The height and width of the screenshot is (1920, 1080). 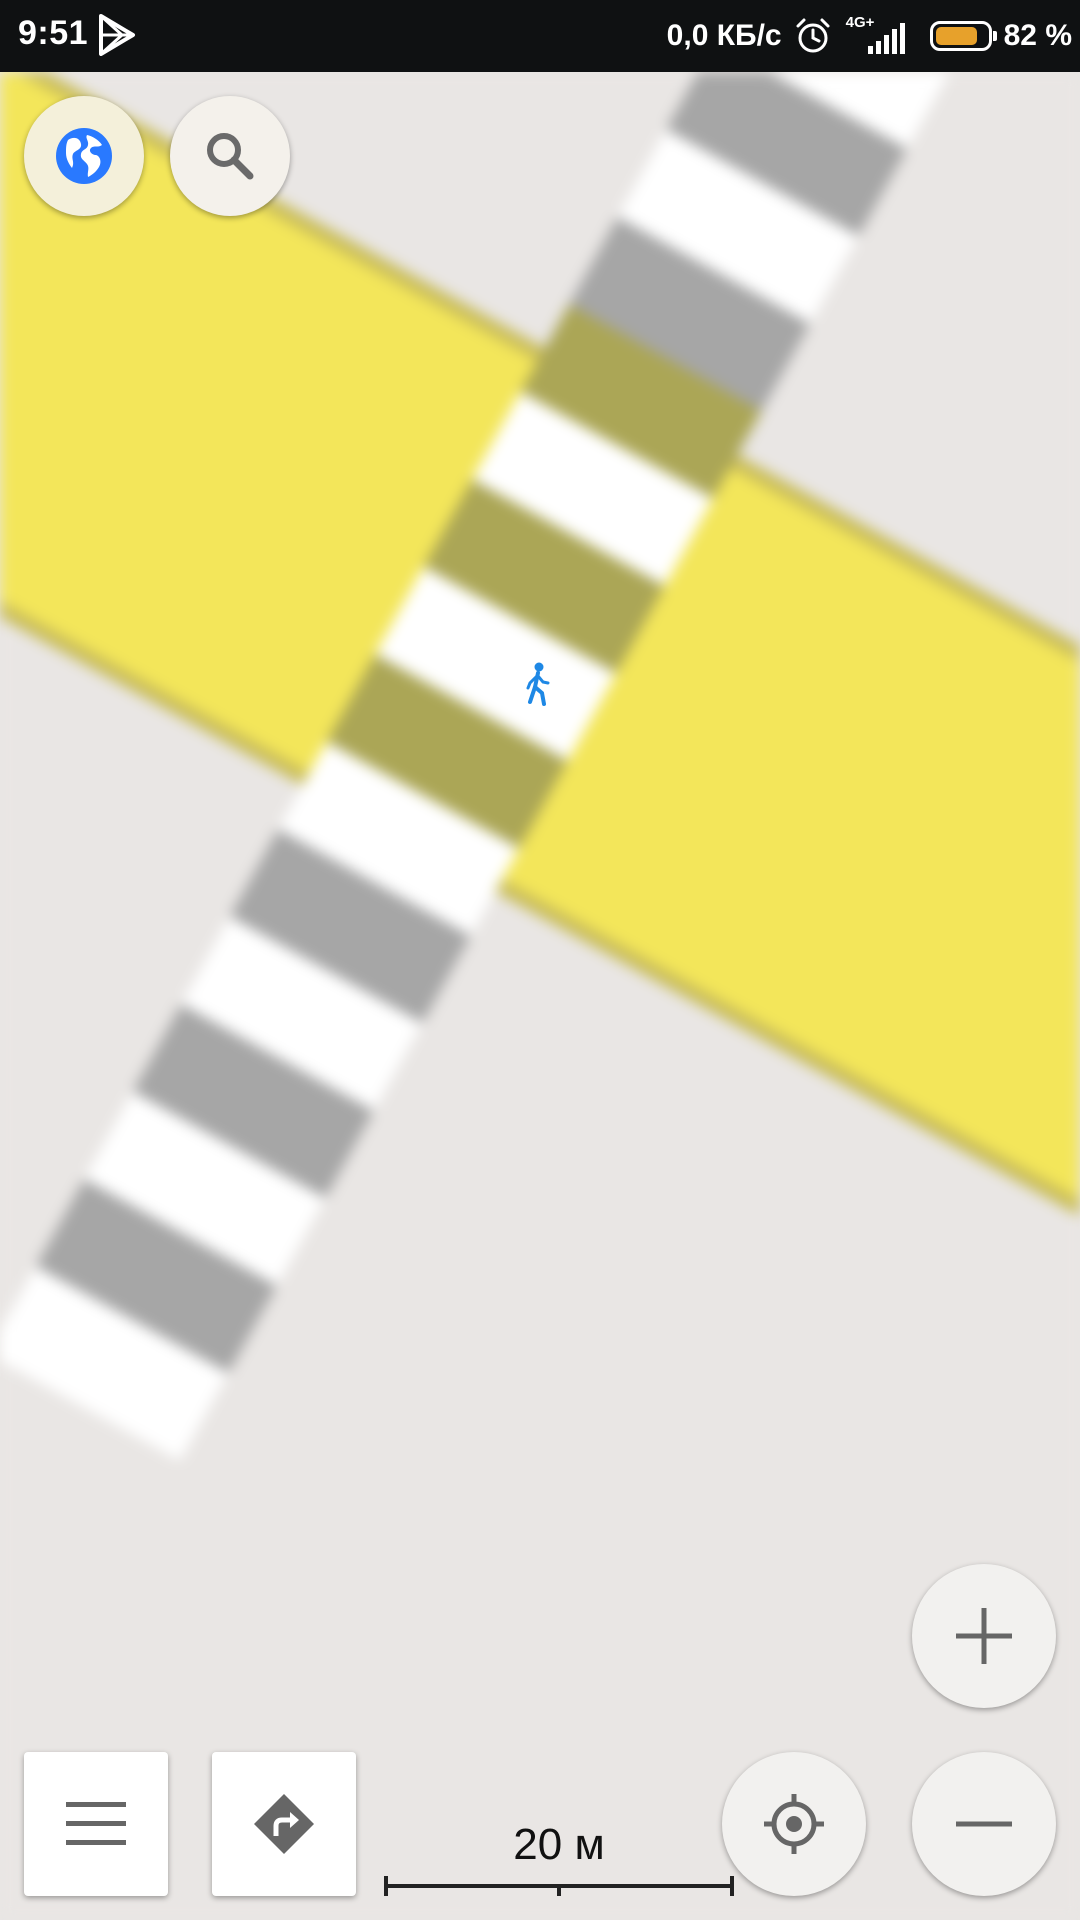 I want to click on alarm-icon, so click(x=813, y=35).